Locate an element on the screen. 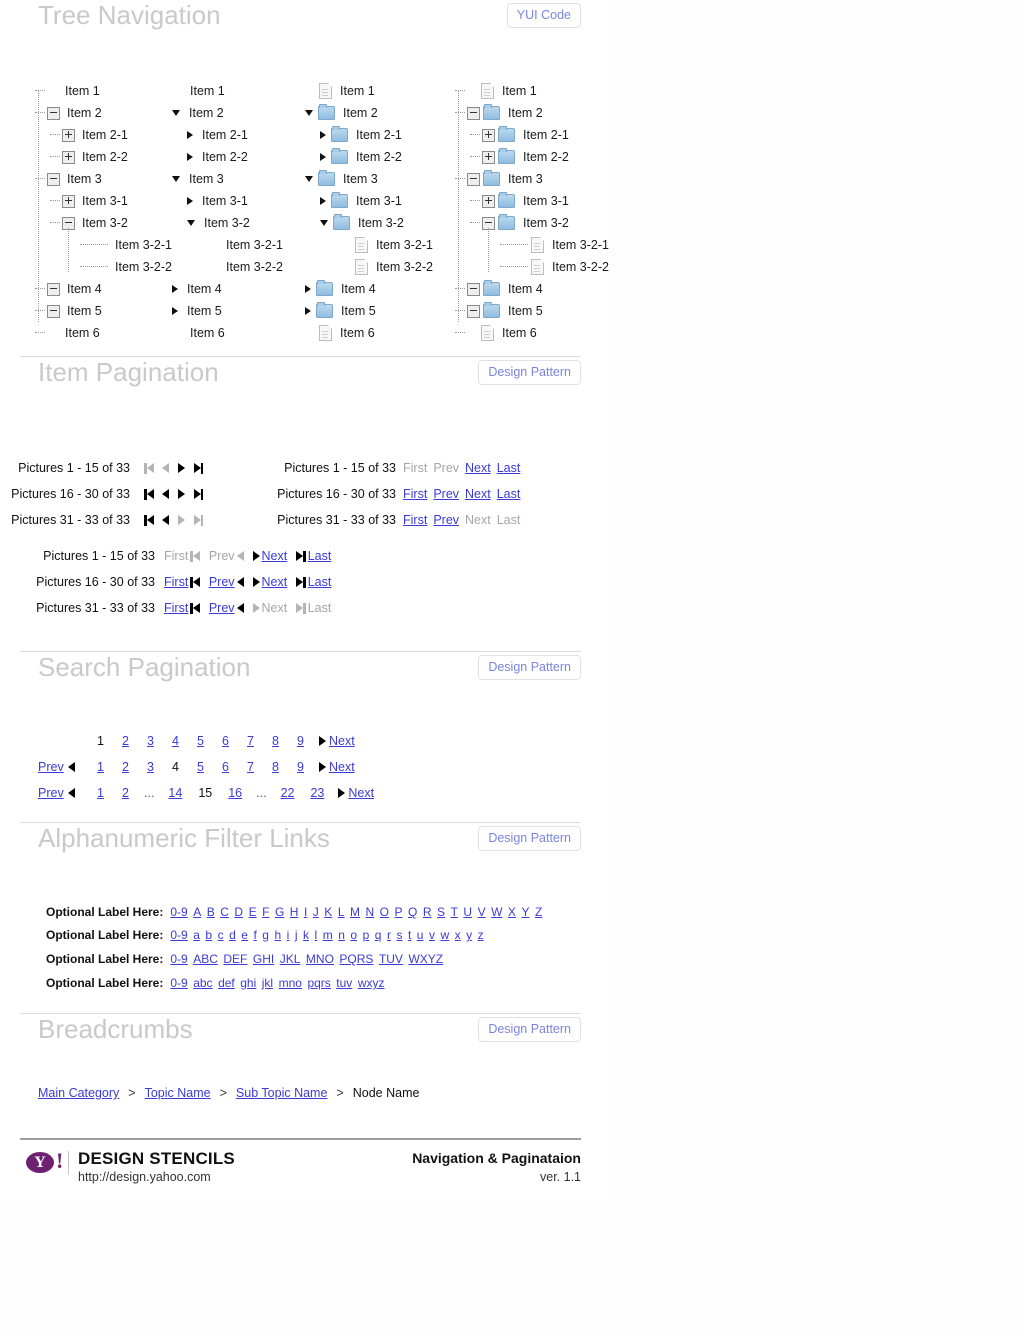  tree-node: Item 5 is located at coordinates (532, 311).